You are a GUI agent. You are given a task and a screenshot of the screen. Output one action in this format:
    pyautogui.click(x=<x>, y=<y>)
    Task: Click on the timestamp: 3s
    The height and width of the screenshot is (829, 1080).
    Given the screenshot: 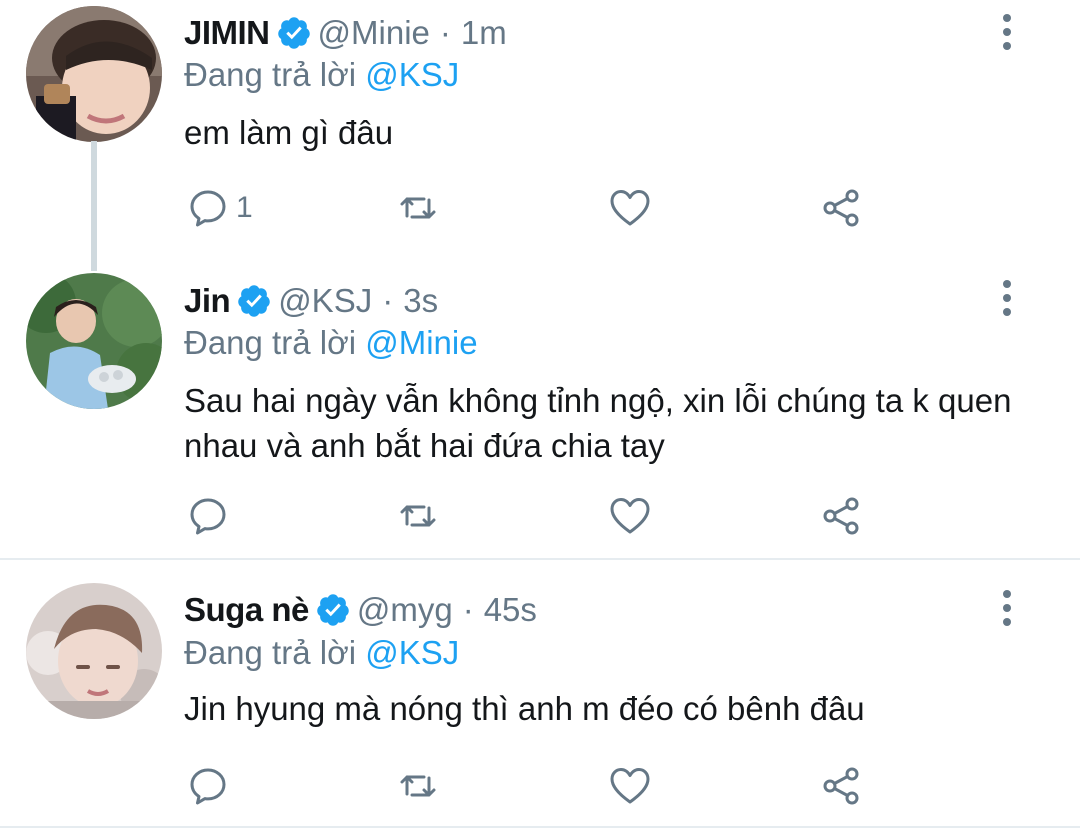 What is the action you would take?
    pyautogui.click(x=420, y=301)
    